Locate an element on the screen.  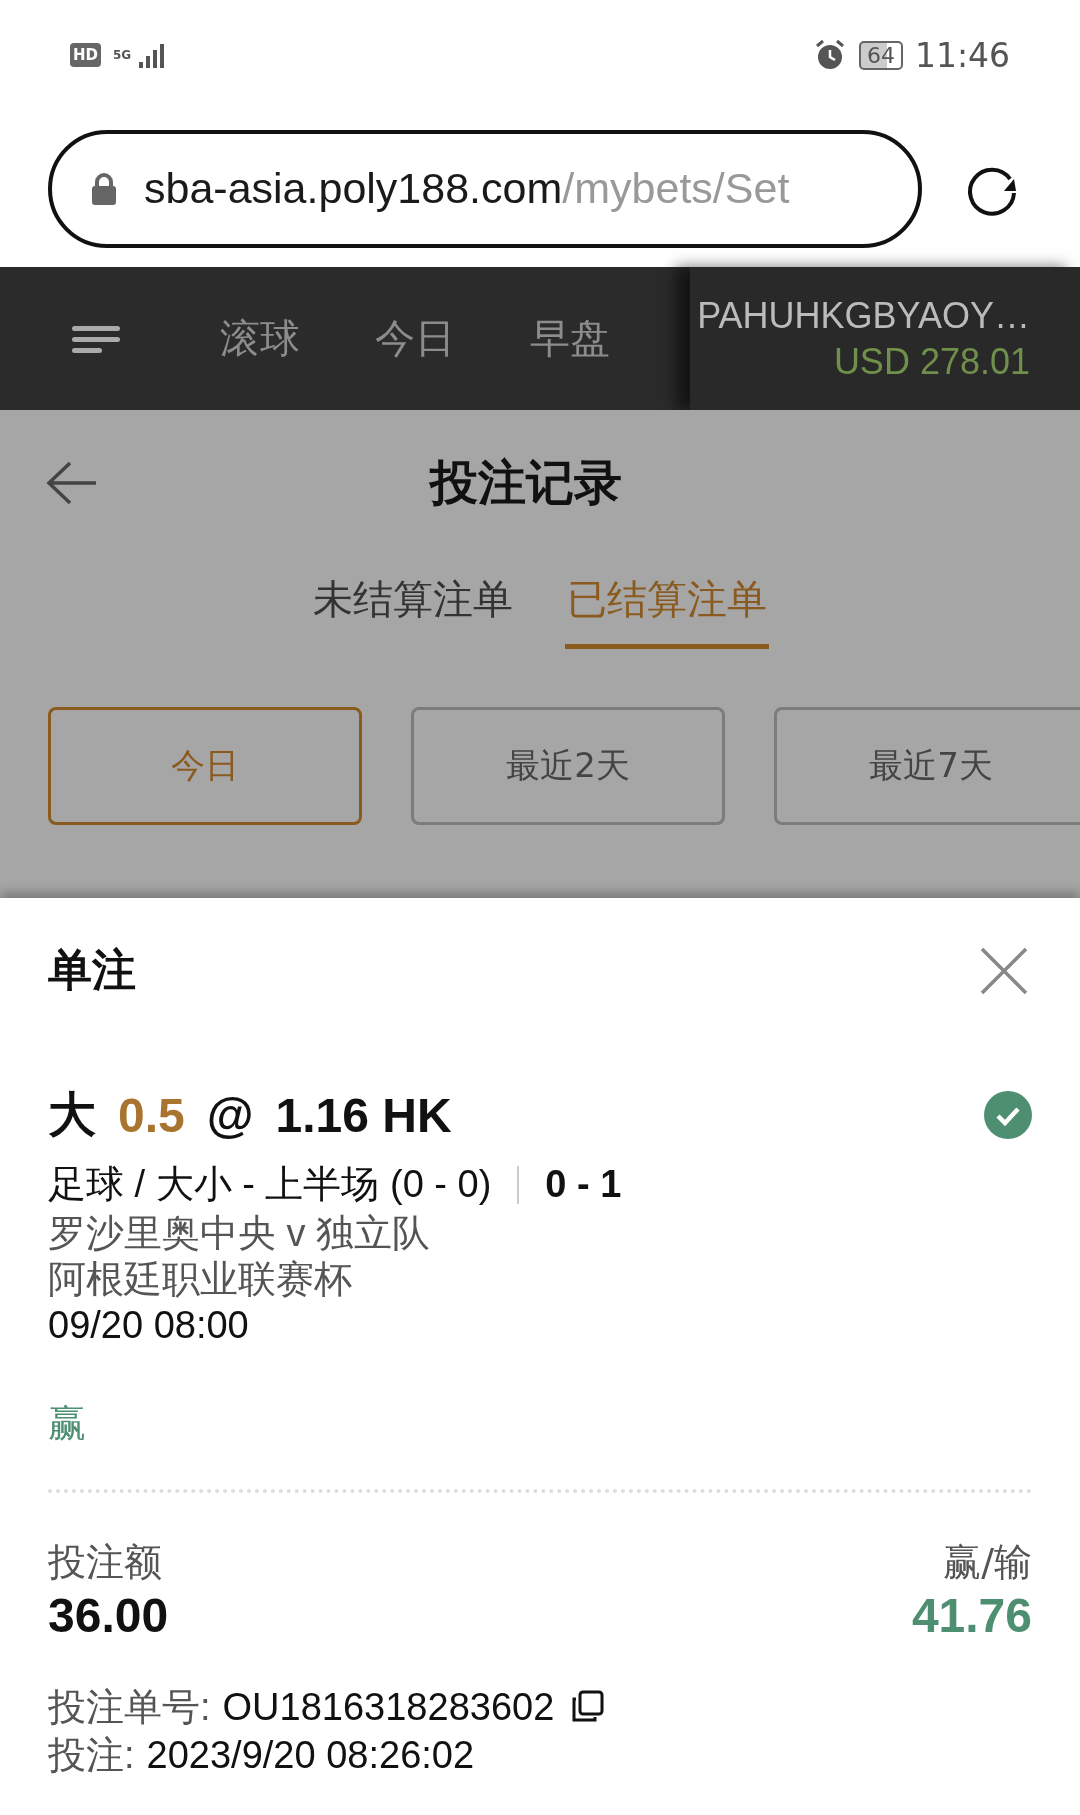
back-arrow-icon is located at coordinates (72, 482).